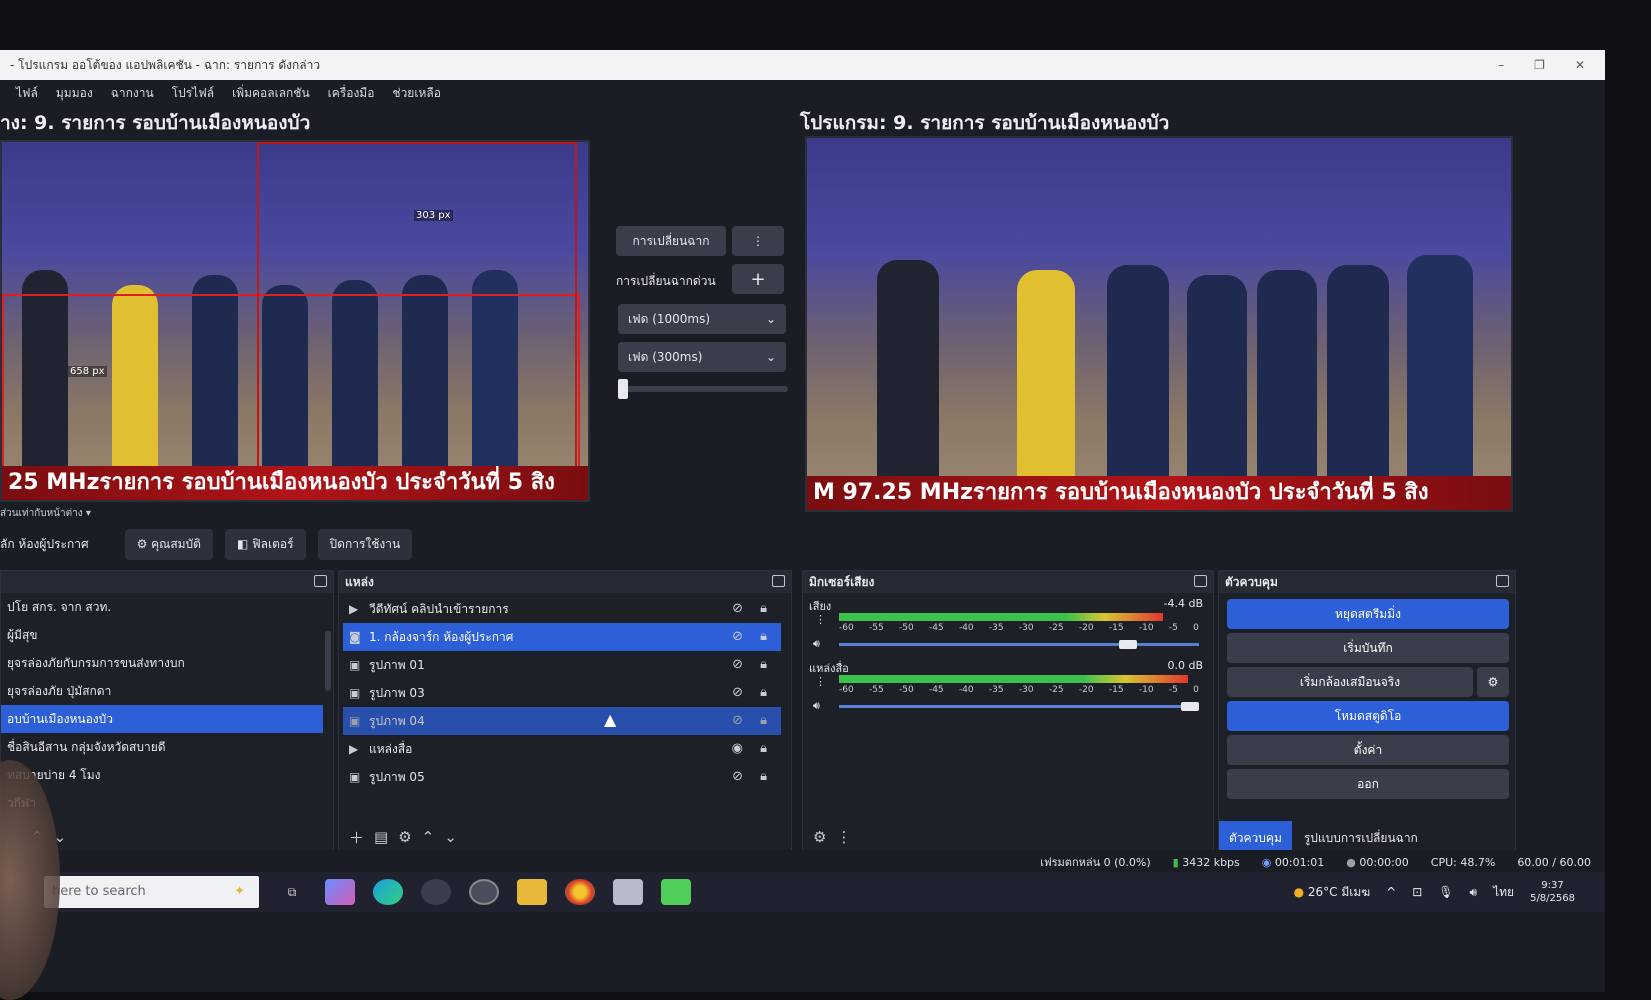 This screenshot has width=1651, height=1000. I want to click on stop-streaming-button: หยุดสตรีมมิ่ง, so click(1368, 614).